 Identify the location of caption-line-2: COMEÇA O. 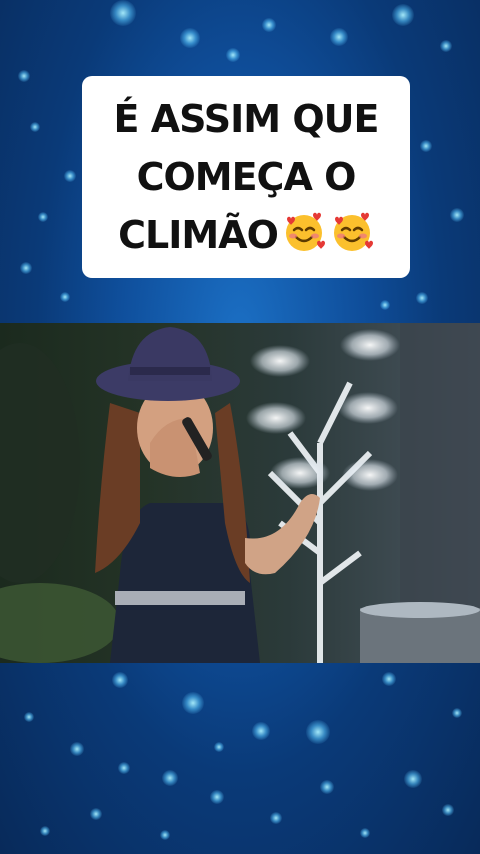
(246, 177).